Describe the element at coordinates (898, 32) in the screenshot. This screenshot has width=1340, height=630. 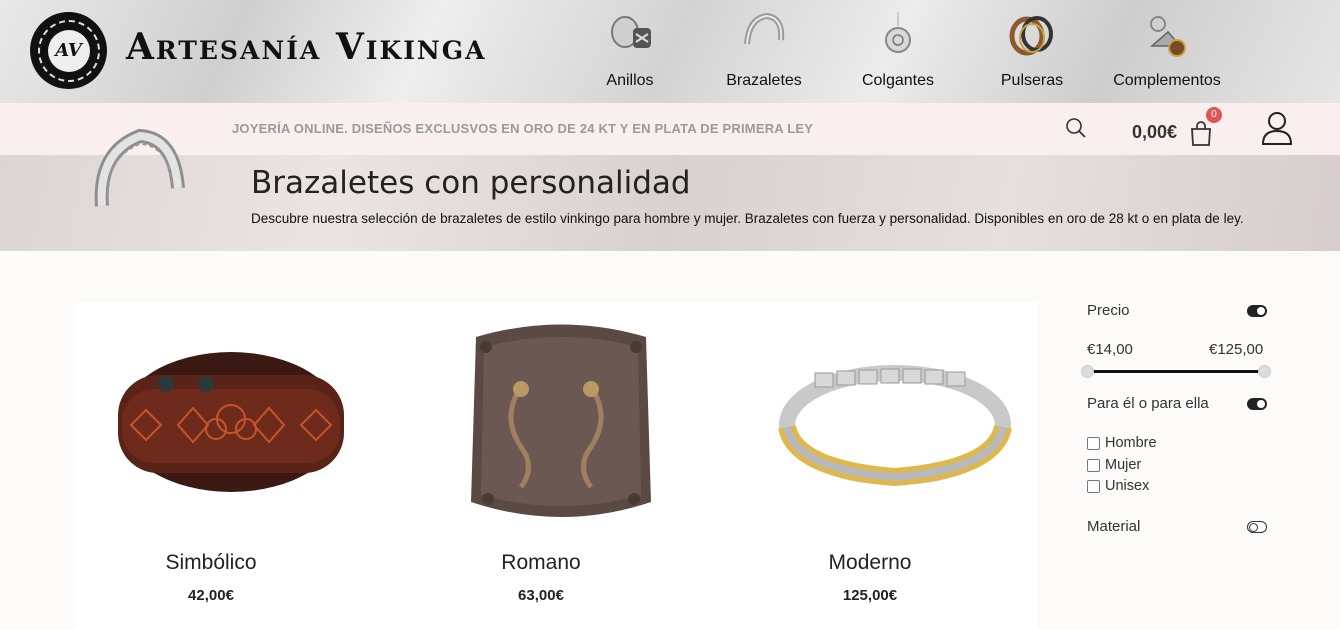
I see `pendant-icon` at that location.